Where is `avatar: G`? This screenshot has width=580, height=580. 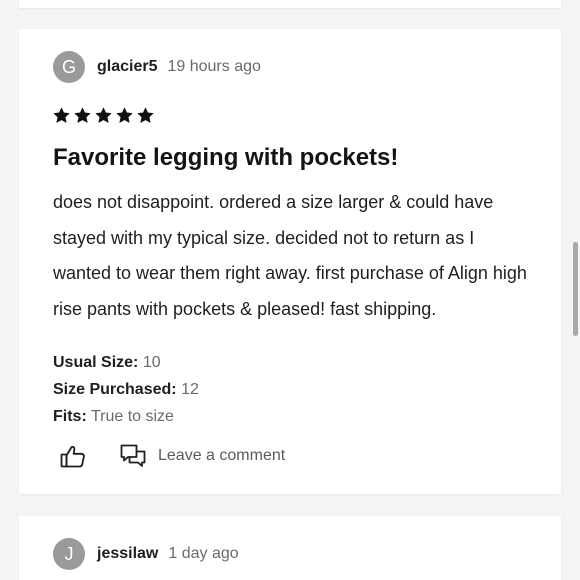
avatar: G is located at coordinates (69, 67).